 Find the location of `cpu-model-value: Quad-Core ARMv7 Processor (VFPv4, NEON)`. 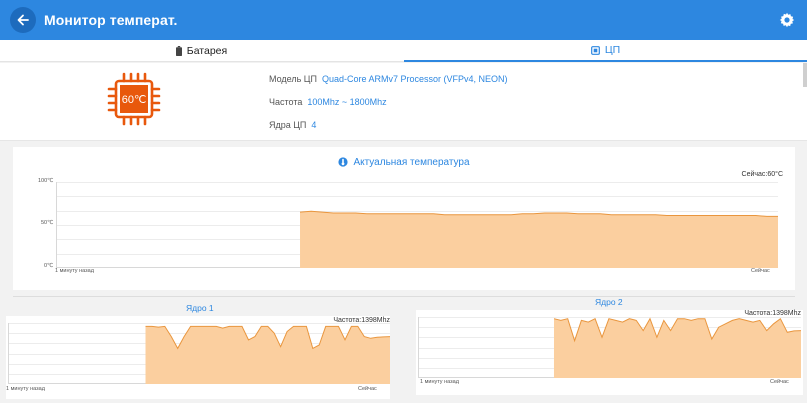

cpu-model-value: Quad-Core ARMv7 Processor (VFPv4, NEON) is located at coordinates (414, 79).